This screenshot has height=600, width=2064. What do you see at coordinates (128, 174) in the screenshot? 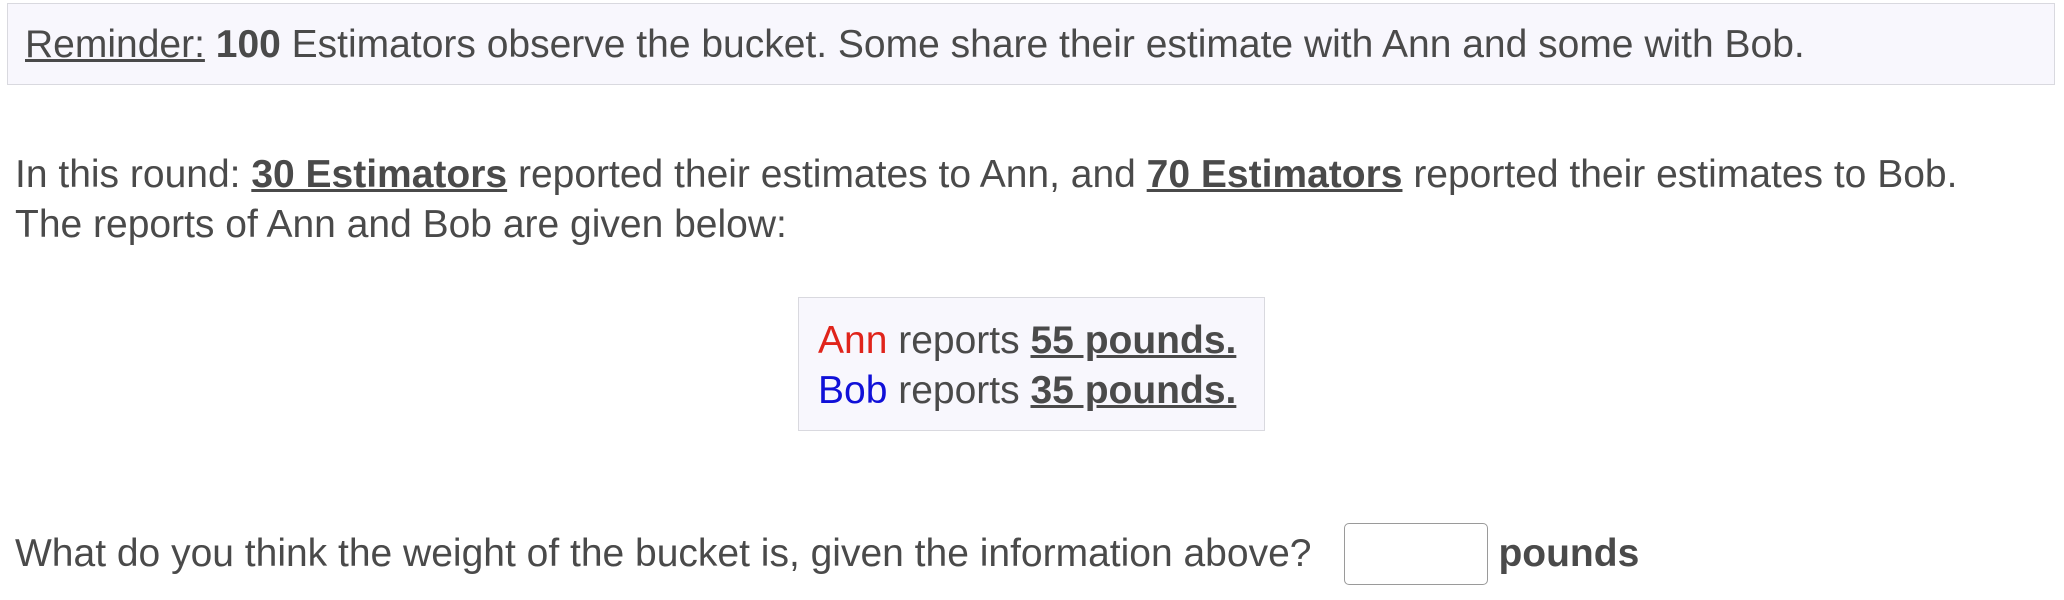
I see `round-intro: In this round:` at bounding box center [128, 174].